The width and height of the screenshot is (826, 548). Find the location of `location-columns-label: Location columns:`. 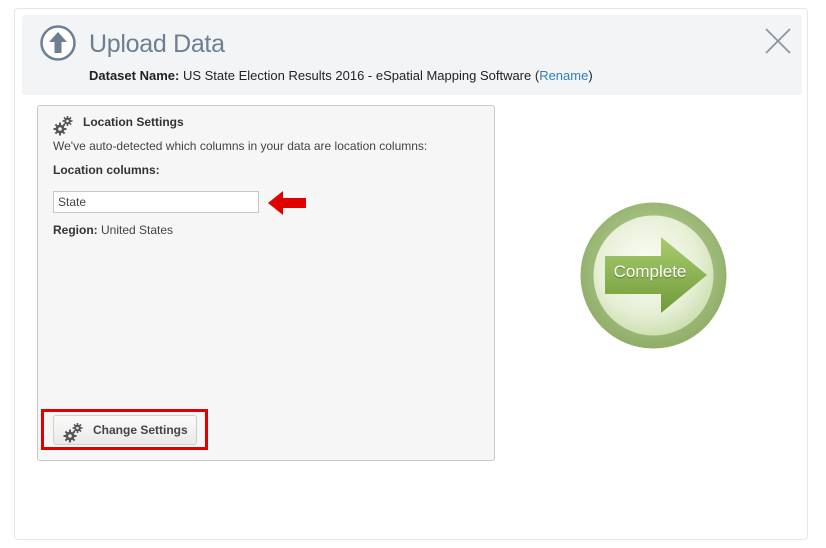

location-columns-label: Location columns: is located at coordinates (106, 170).